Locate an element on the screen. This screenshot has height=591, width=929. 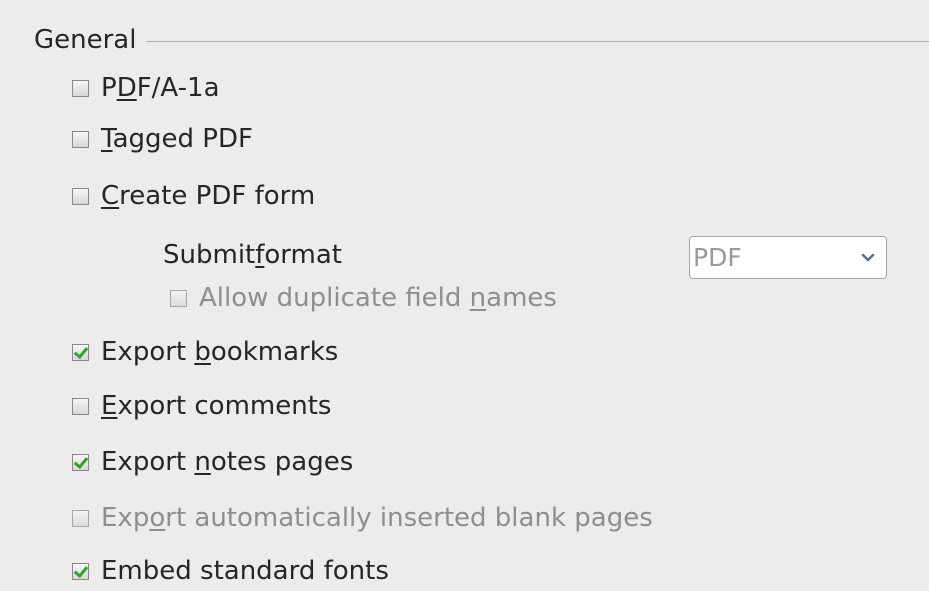
export-comments-label: Export comments is located at coordinates (216, 406).